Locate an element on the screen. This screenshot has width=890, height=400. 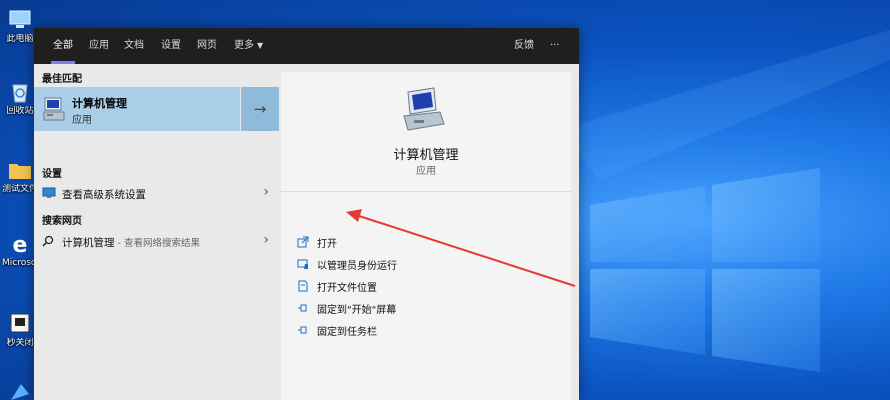
search-filter-bar: 全部 应用 文档 设置 网页 更多 ▼ 反馈 ··· is located at coordinates (306, 46).